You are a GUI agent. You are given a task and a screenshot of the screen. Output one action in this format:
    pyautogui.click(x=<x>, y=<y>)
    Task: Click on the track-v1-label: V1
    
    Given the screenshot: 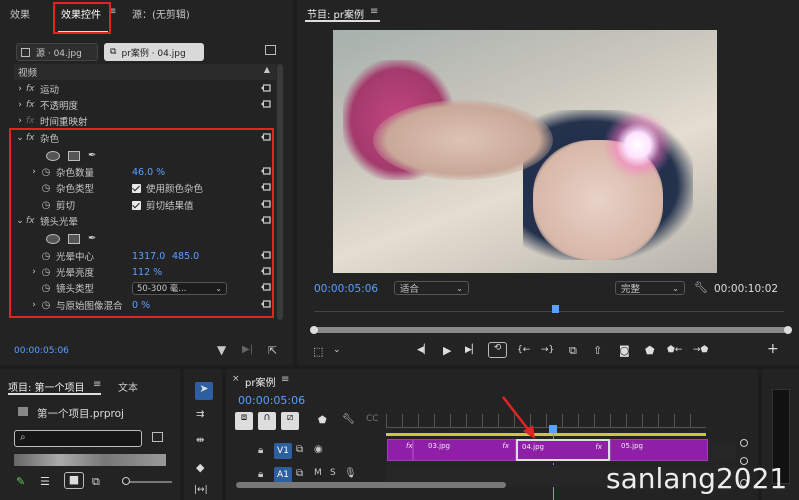 What is the action you would take?
    pyautogui.click(x=283, y=451)
    